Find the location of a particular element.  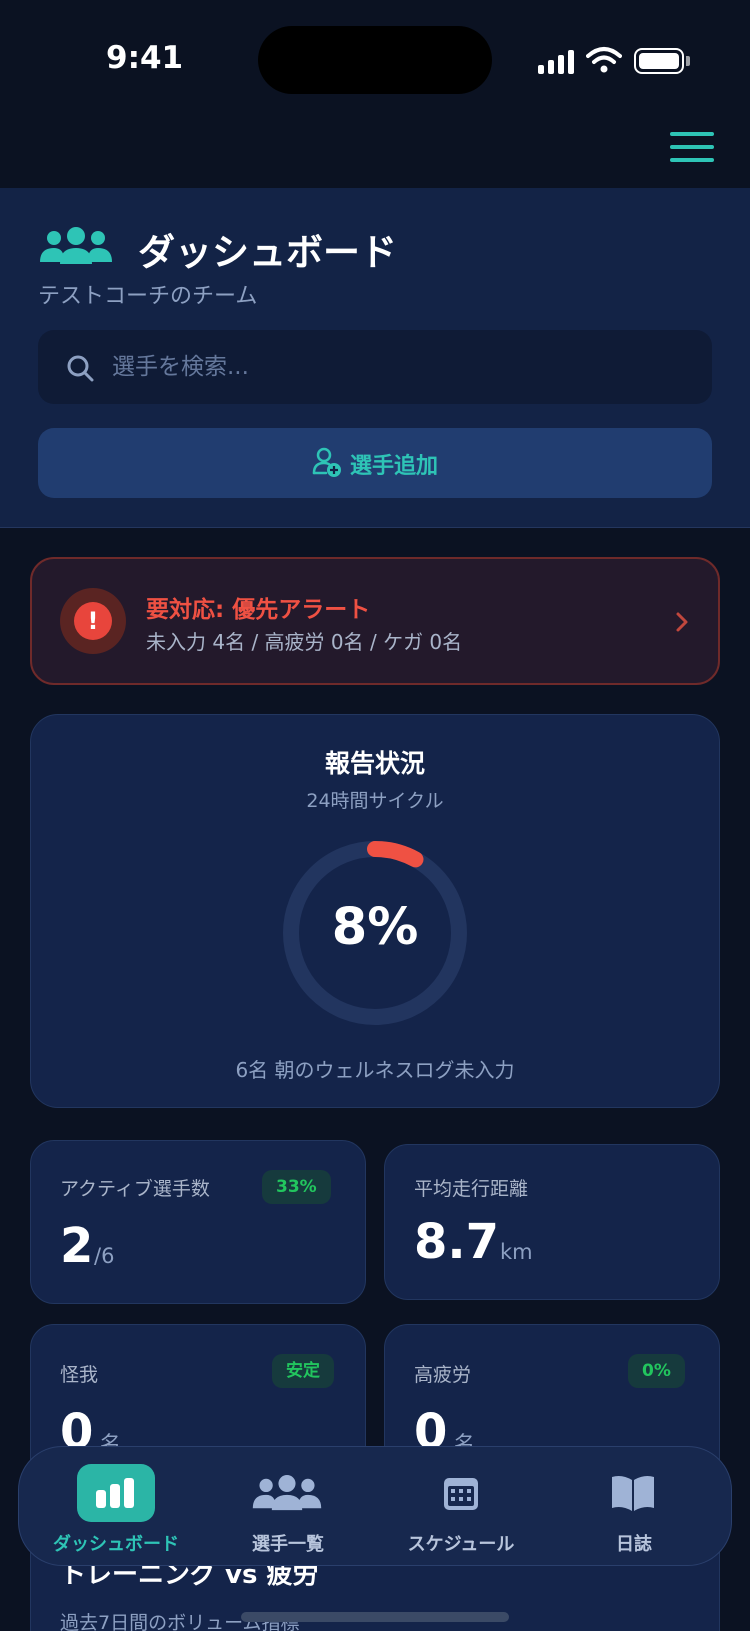

active-players-unit: /6 is located at coordinates (104, 1256).